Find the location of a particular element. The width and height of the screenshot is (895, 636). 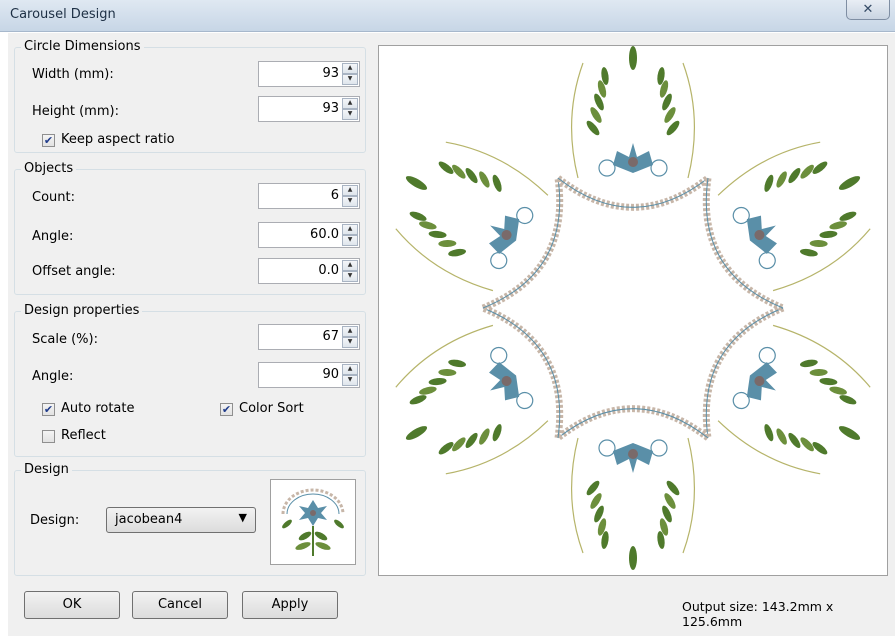

output-size-text: Output size: 143.2mm x 125.6mm is located at coordinates (758, 614).